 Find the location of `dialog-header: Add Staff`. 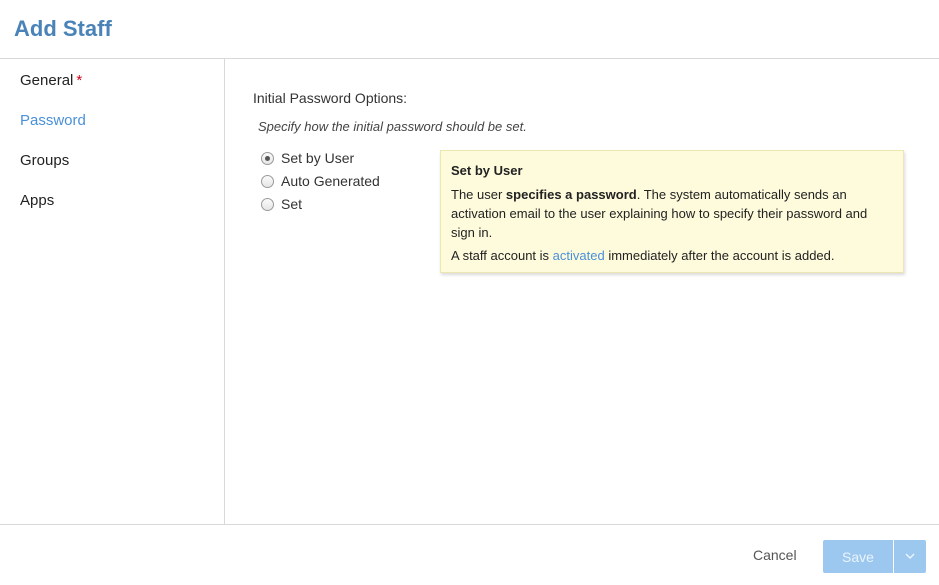

dialog-header: Add Staff is located at coordinates (469, 29).